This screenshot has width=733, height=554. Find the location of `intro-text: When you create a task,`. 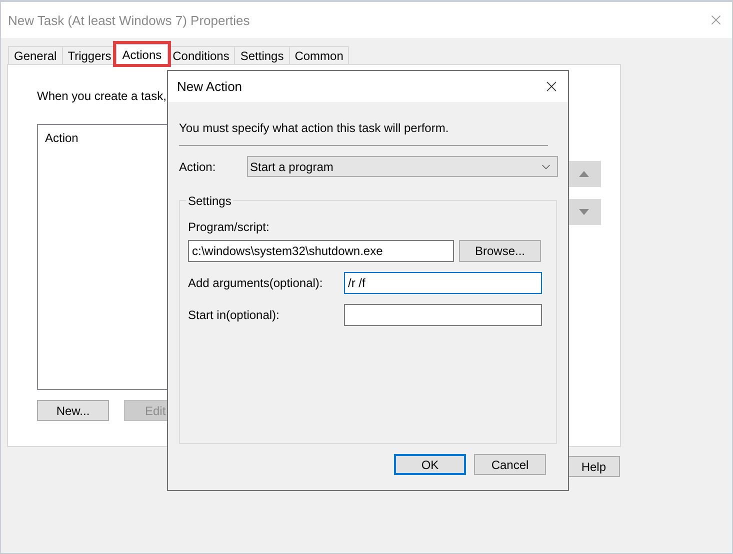

intro-text: When you create a task, is located at coordinates (102, 96).